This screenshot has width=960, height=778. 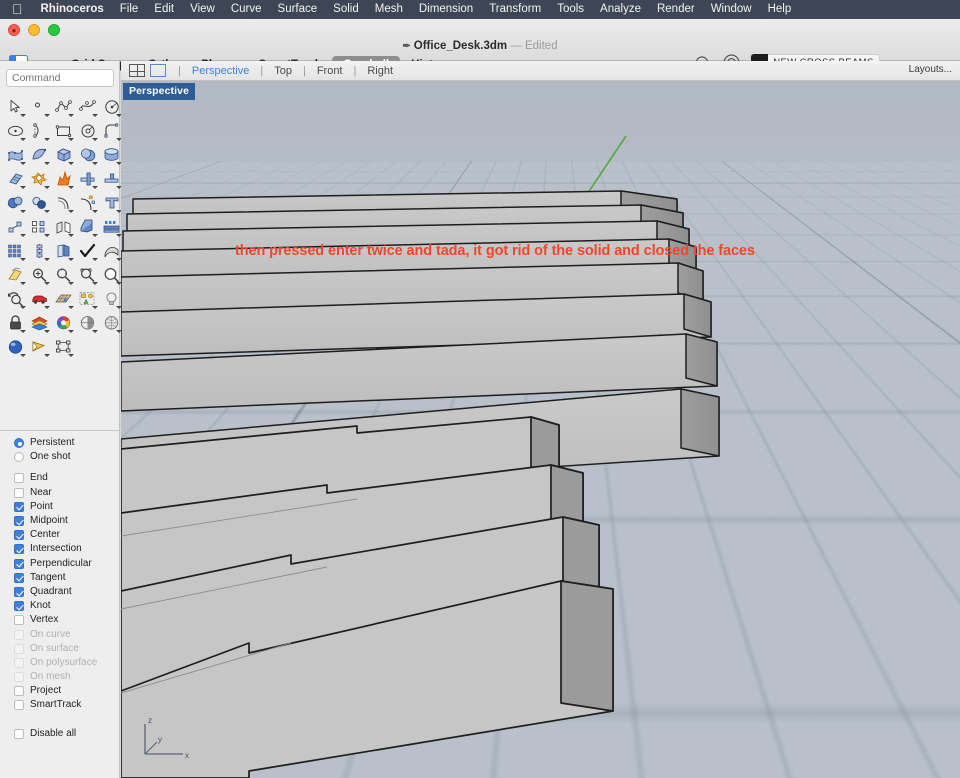 I want to click on grid-plane-icon, so click(x=63, y=298).